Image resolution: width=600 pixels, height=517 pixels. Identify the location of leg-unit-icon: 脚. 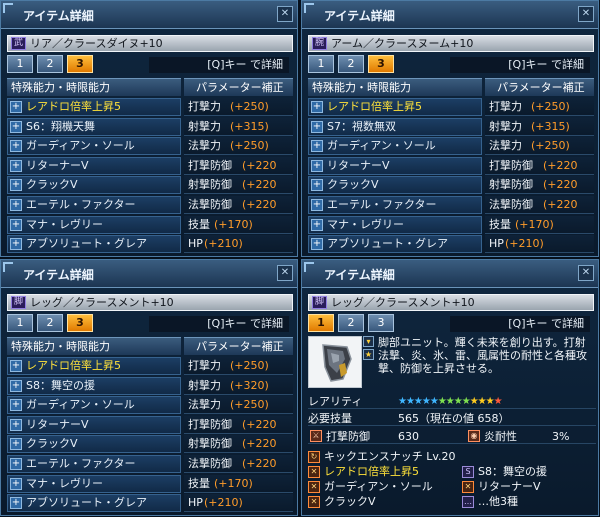
(18, 302).